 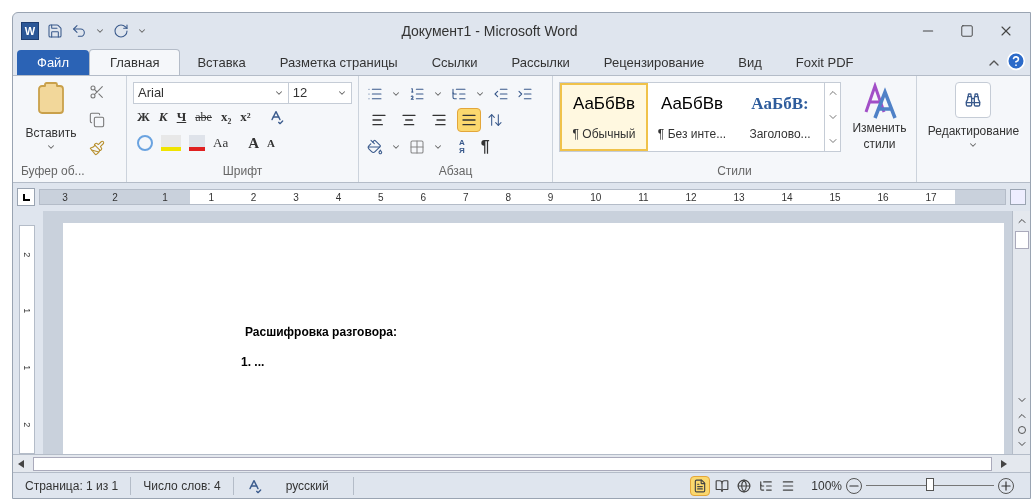 I want to click on scroll-right-icon, so click(x=1004, y=463).